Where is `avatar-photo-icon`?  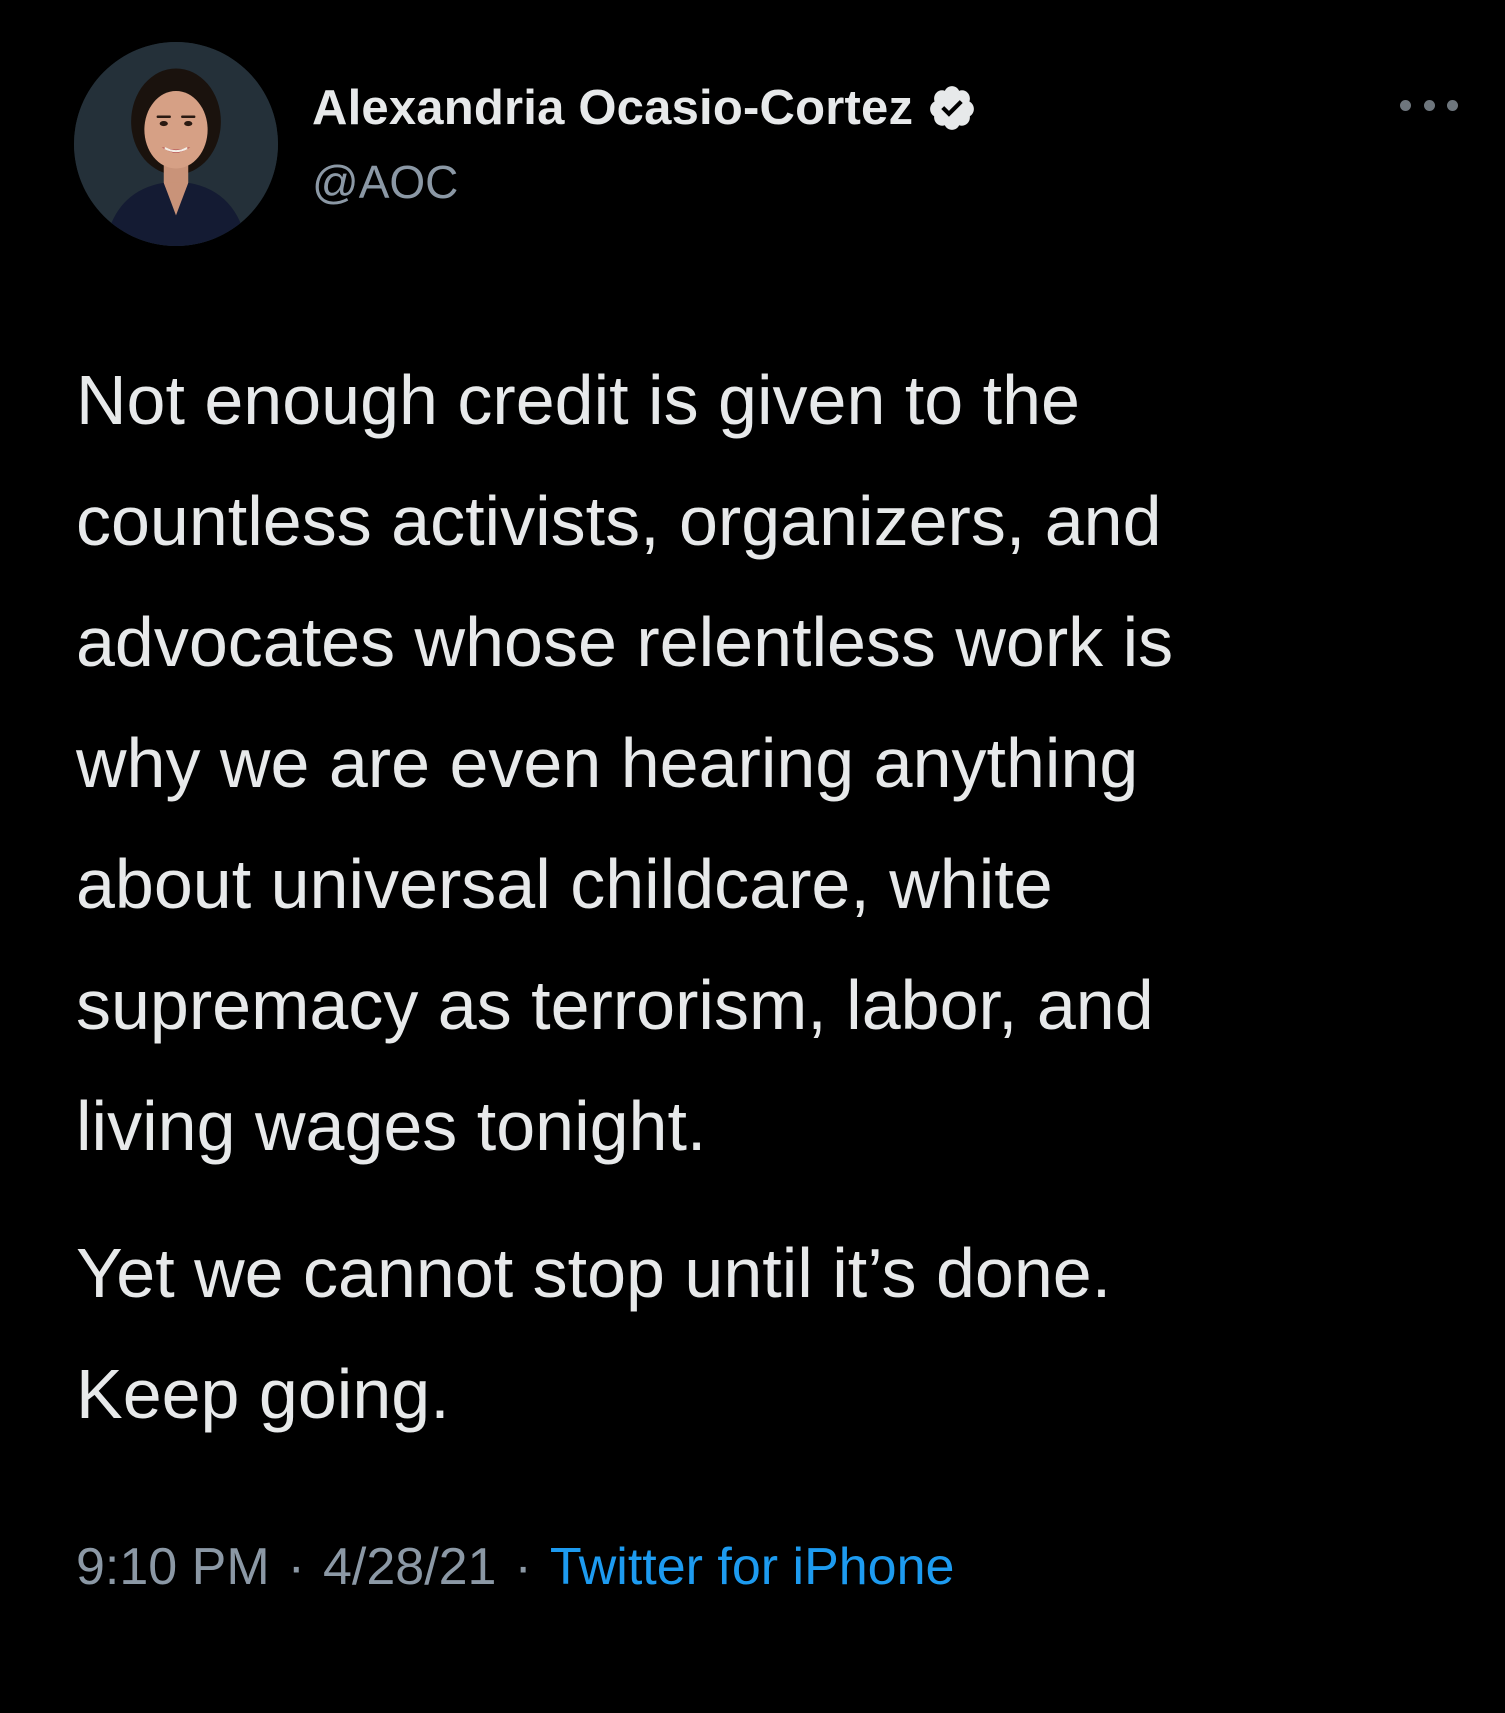
avatar-photo-icon is located at coordinates (176, 144).